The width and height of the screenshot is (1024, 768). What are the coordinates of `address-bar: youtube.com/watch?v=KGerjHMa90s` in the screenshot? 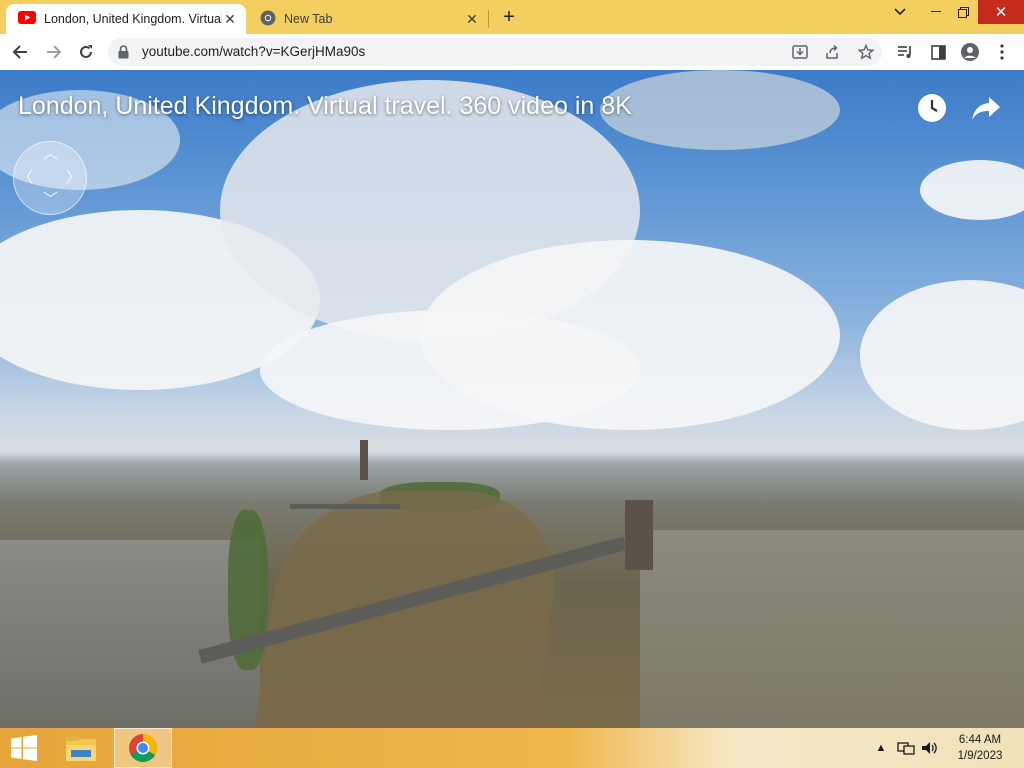 It's located at (495, 52).